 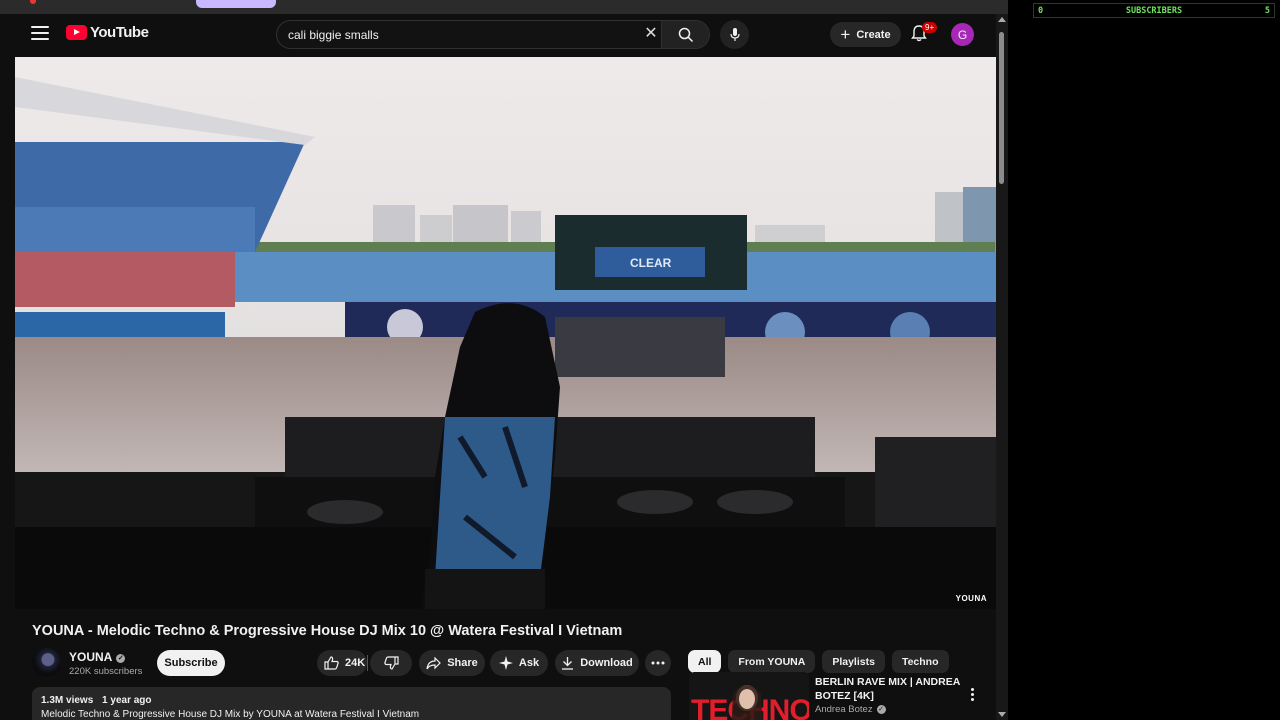 I want to click on search-box: ✕, so click(x=493, y=34).